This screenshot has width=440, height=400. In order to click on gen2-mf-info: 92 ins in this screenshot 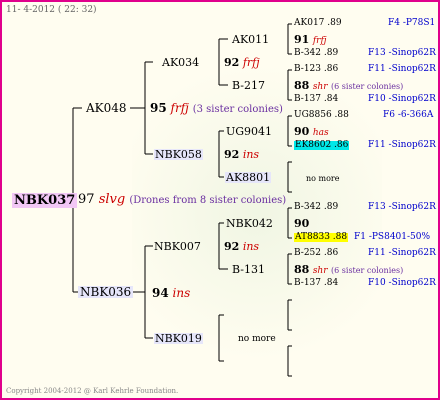, I will do `click(241, 246)`.